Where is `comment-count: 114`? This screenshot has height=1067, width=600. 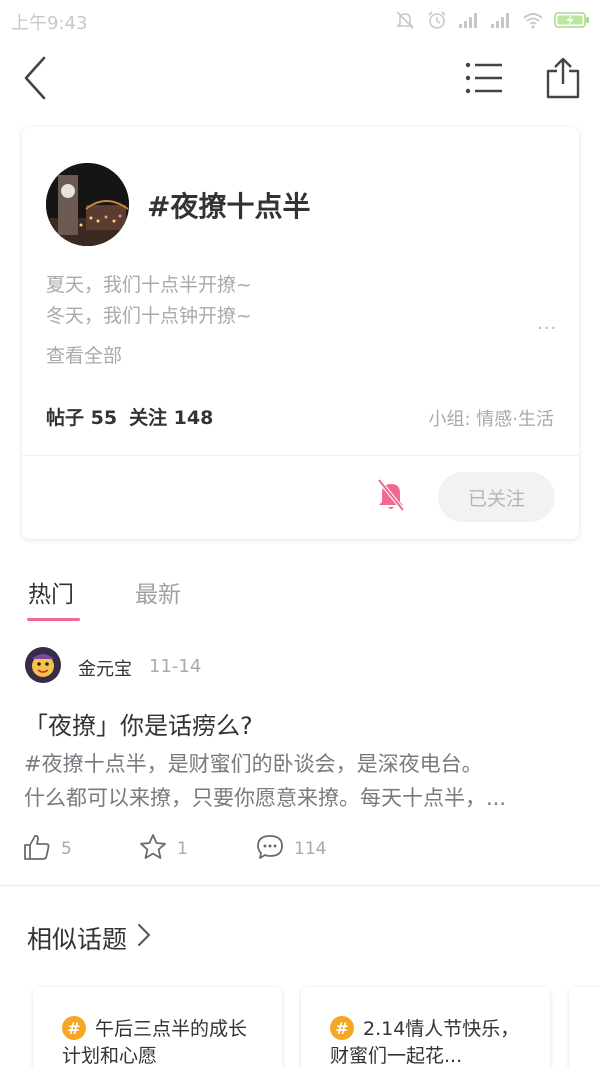
comment-count: 114 is located at coordinates (310, 849).